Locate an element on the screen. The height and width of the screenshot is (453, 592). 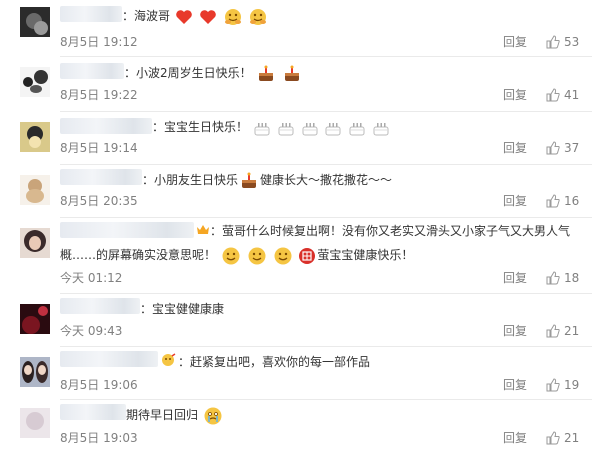
comment-date: 8月5日 20:35 is located at coordinates (99, 201).